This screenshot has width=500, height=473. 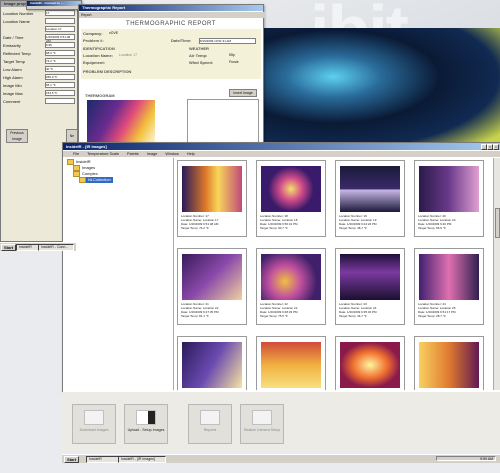 I want to click on menu-item-temperature-scale: Temperature Scale, so click(x=103, y=154).